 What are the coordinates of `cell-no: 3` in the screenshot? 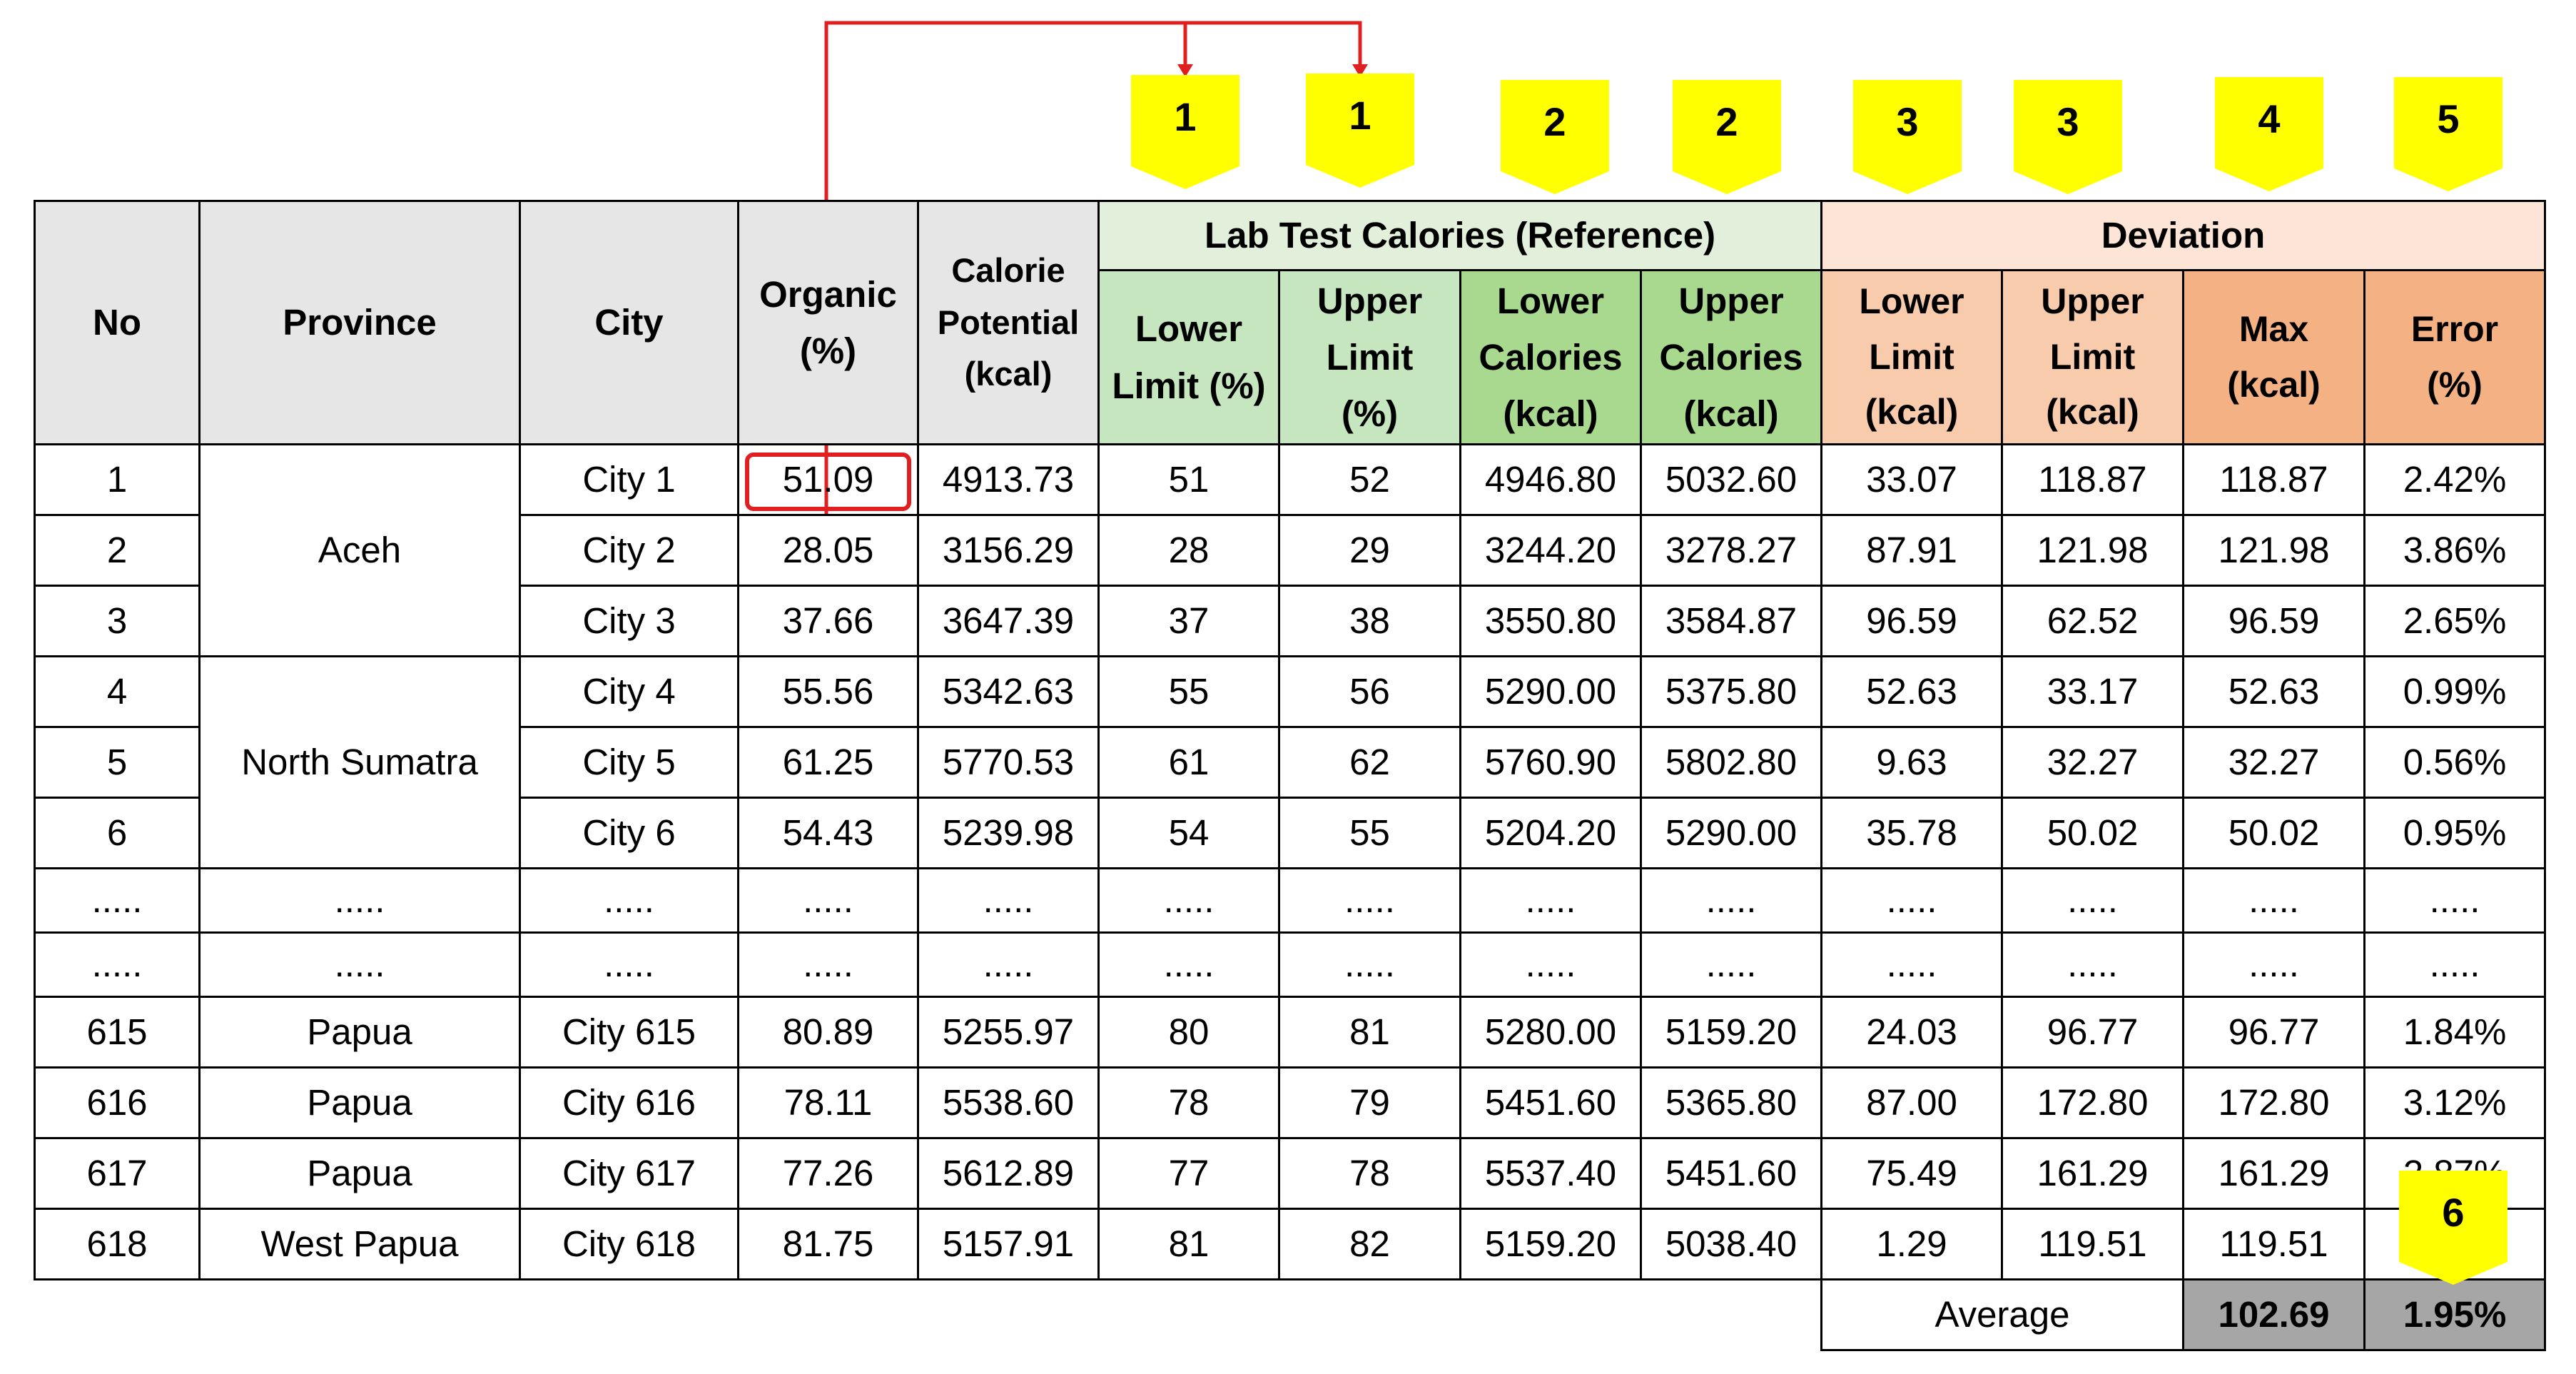 It's located at (118, 621).